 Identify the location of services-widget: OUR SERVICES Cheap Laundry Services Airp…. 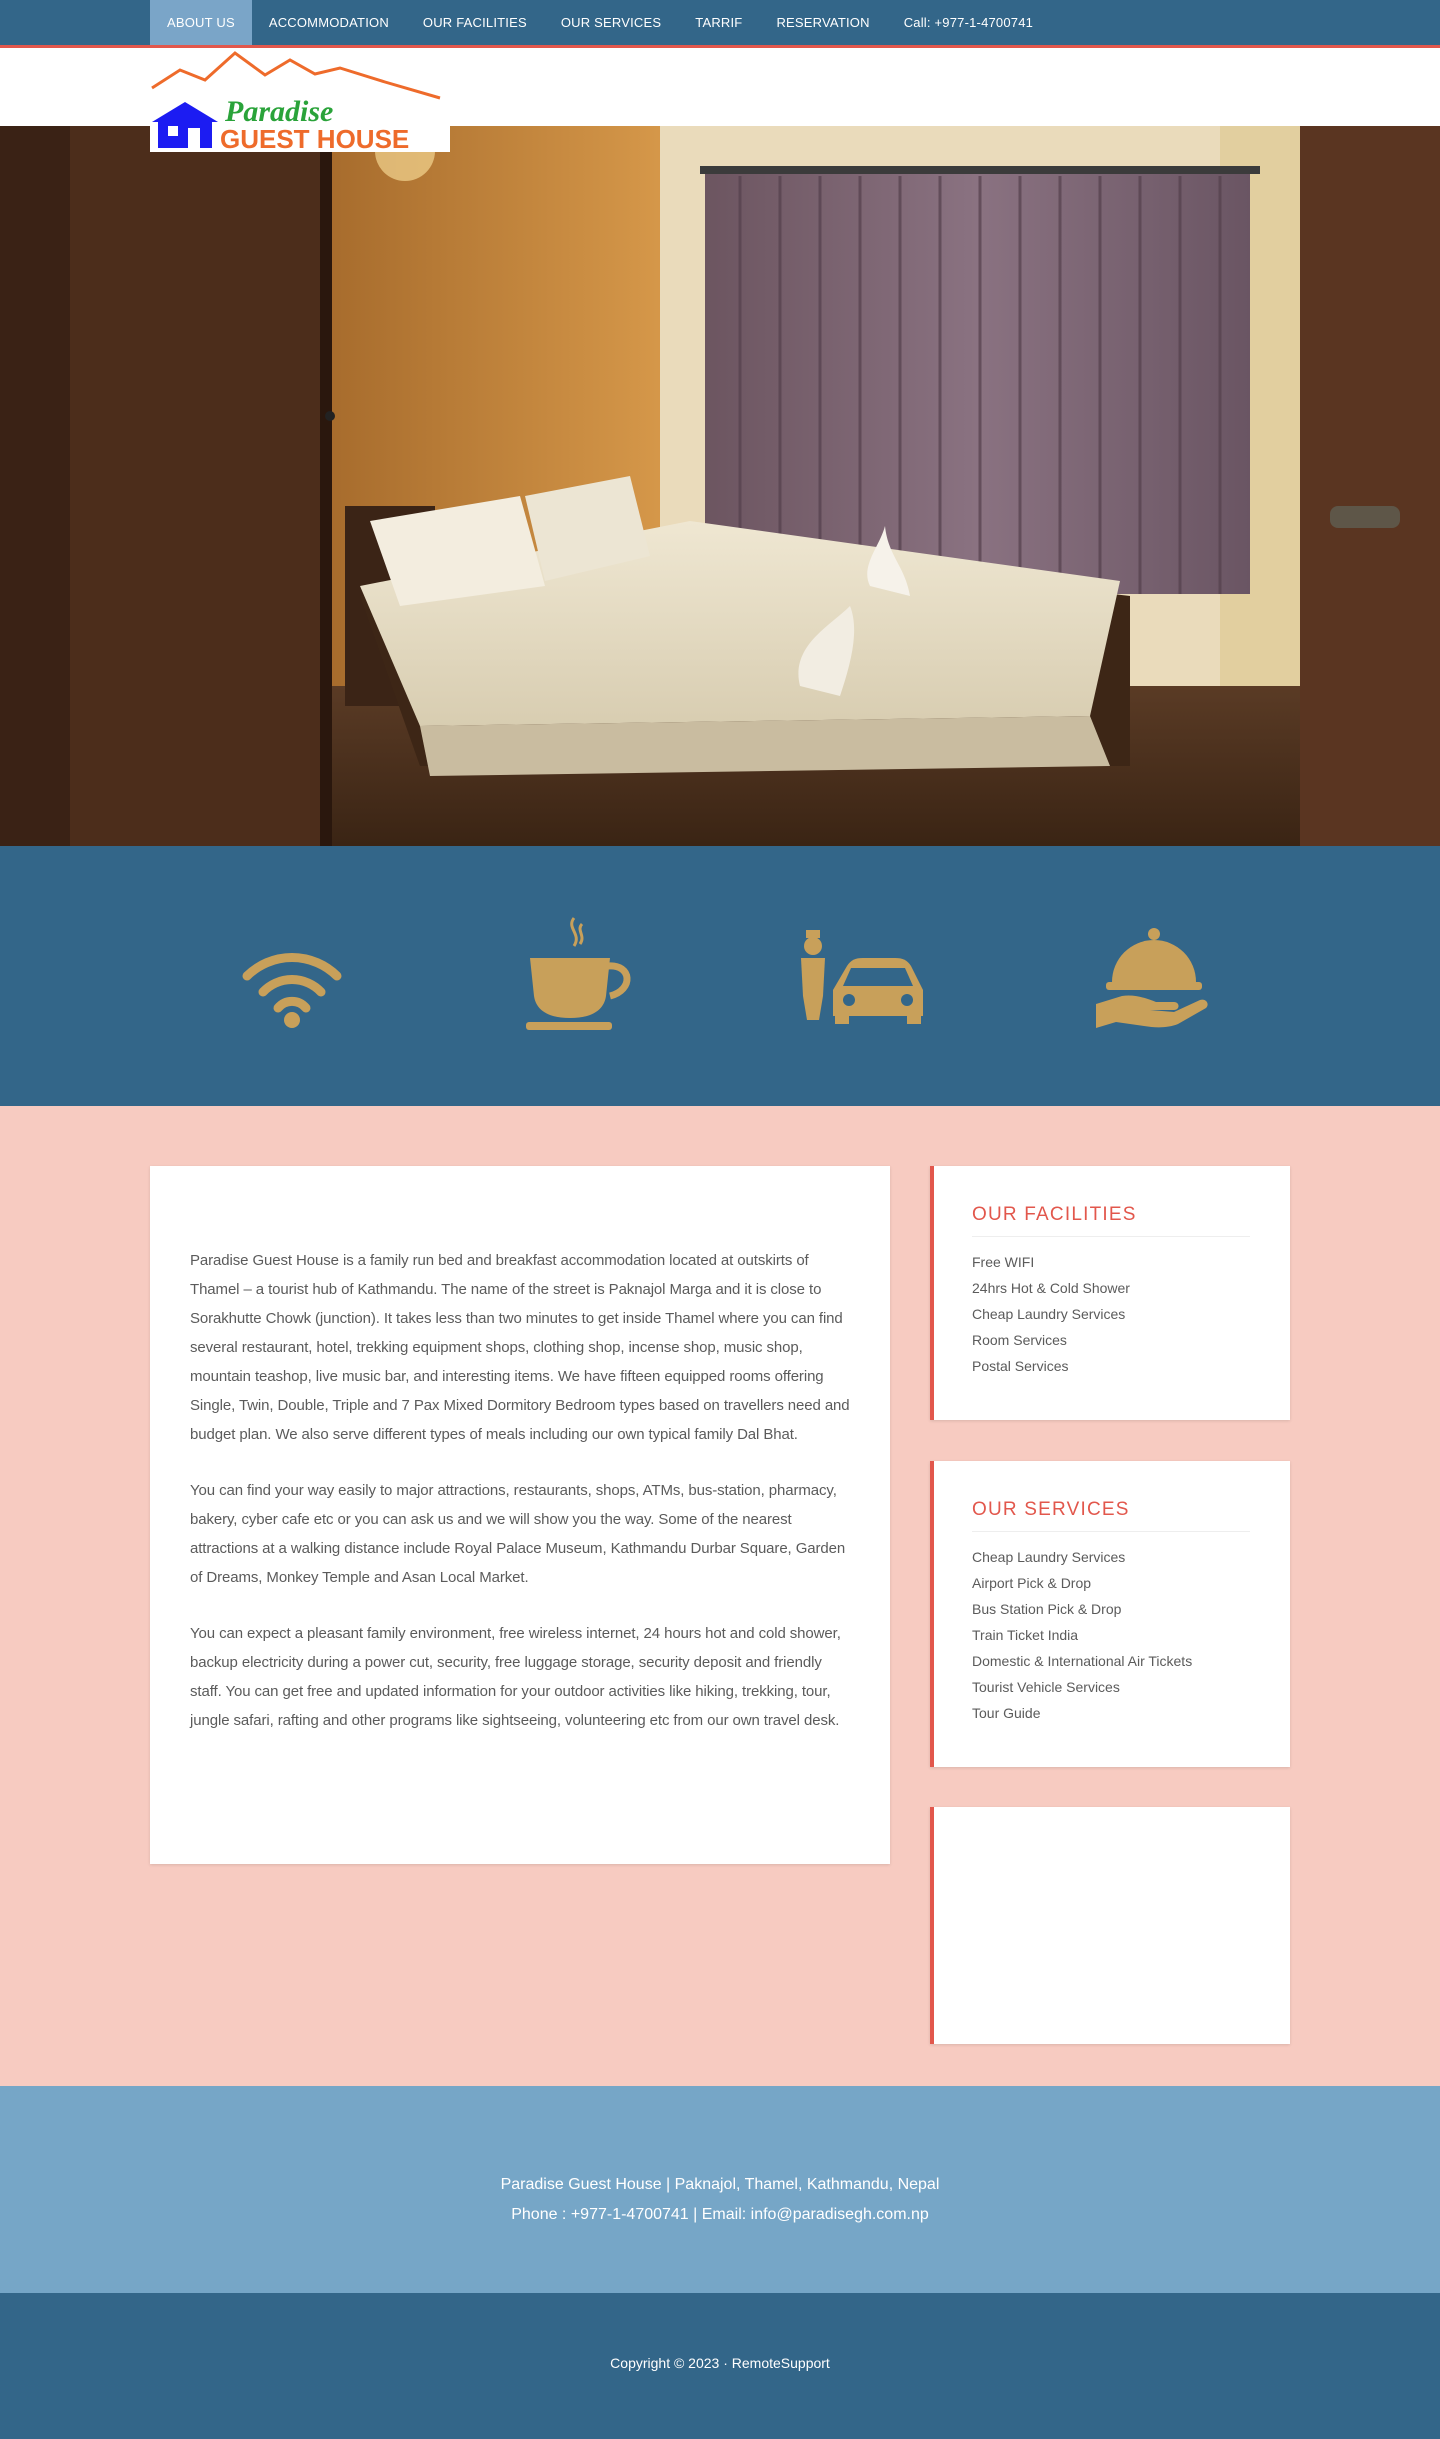
(1110, 1614).